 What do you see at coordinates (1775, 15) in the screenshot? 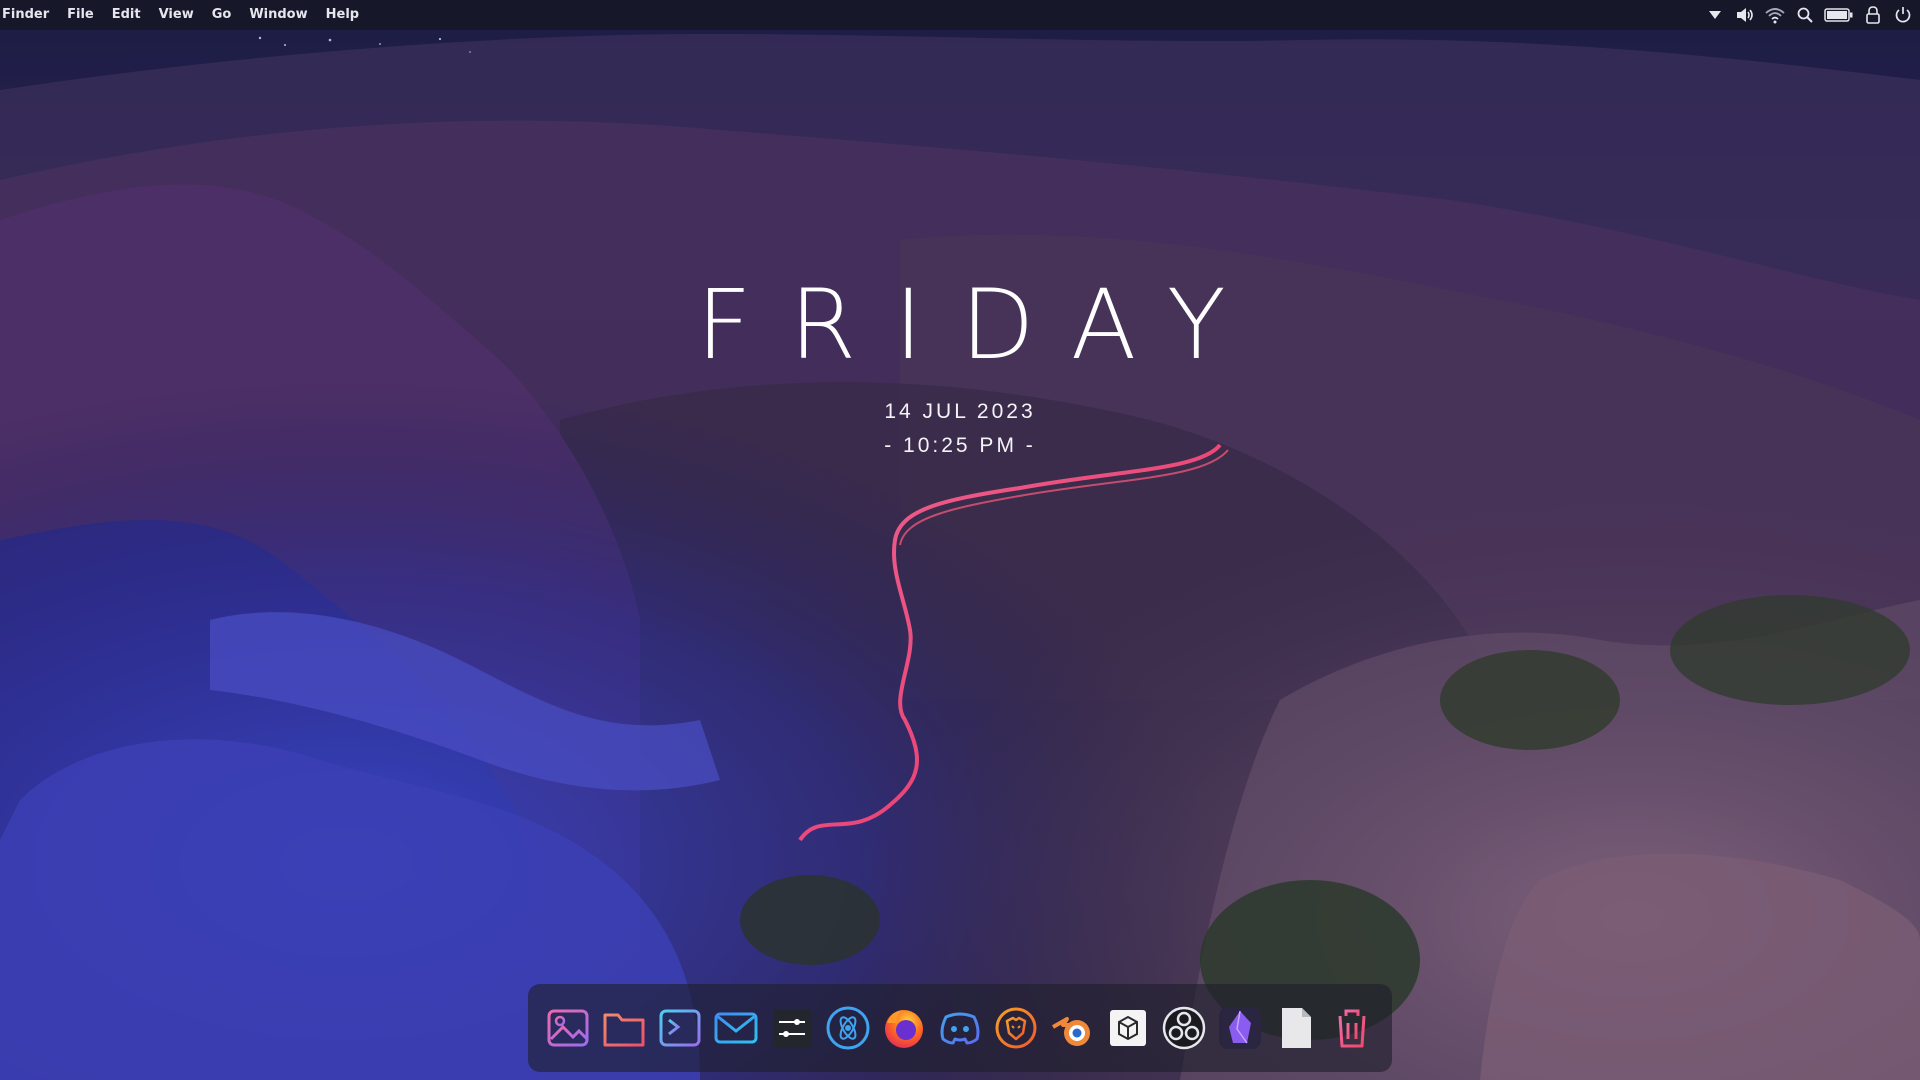
I see `wifi-icon` at bounding box center [1775, 15].